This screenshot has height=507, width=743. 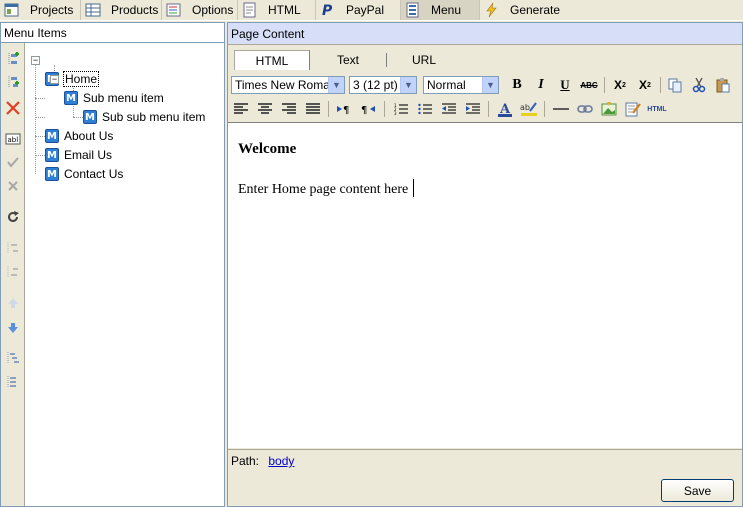 What do you see at coordinates (13, 186) in the screenshot?
I see `cancel-icon` at bounding box center [13, 186].